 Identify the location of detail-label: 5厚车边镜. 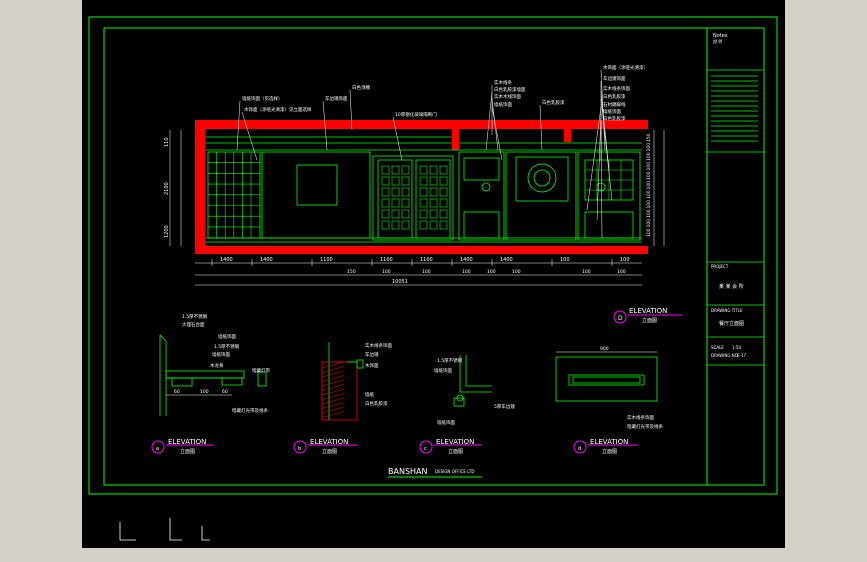
(504, 406).